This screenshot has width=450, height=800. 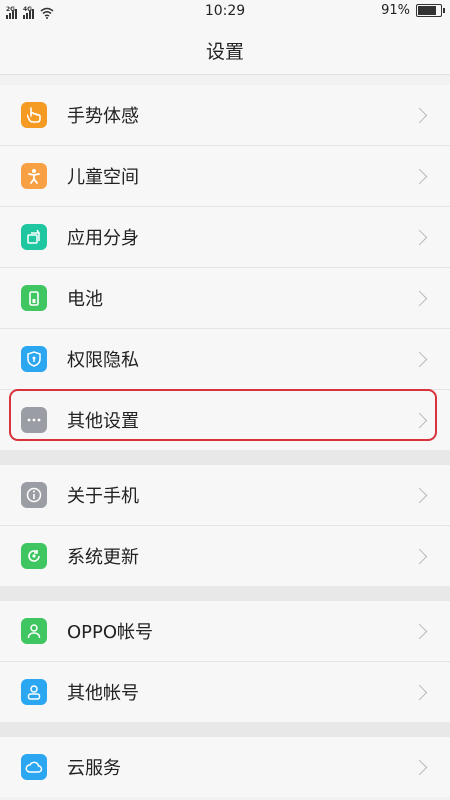 I want to click on page-title: 设置, so click(x=224, y=52).